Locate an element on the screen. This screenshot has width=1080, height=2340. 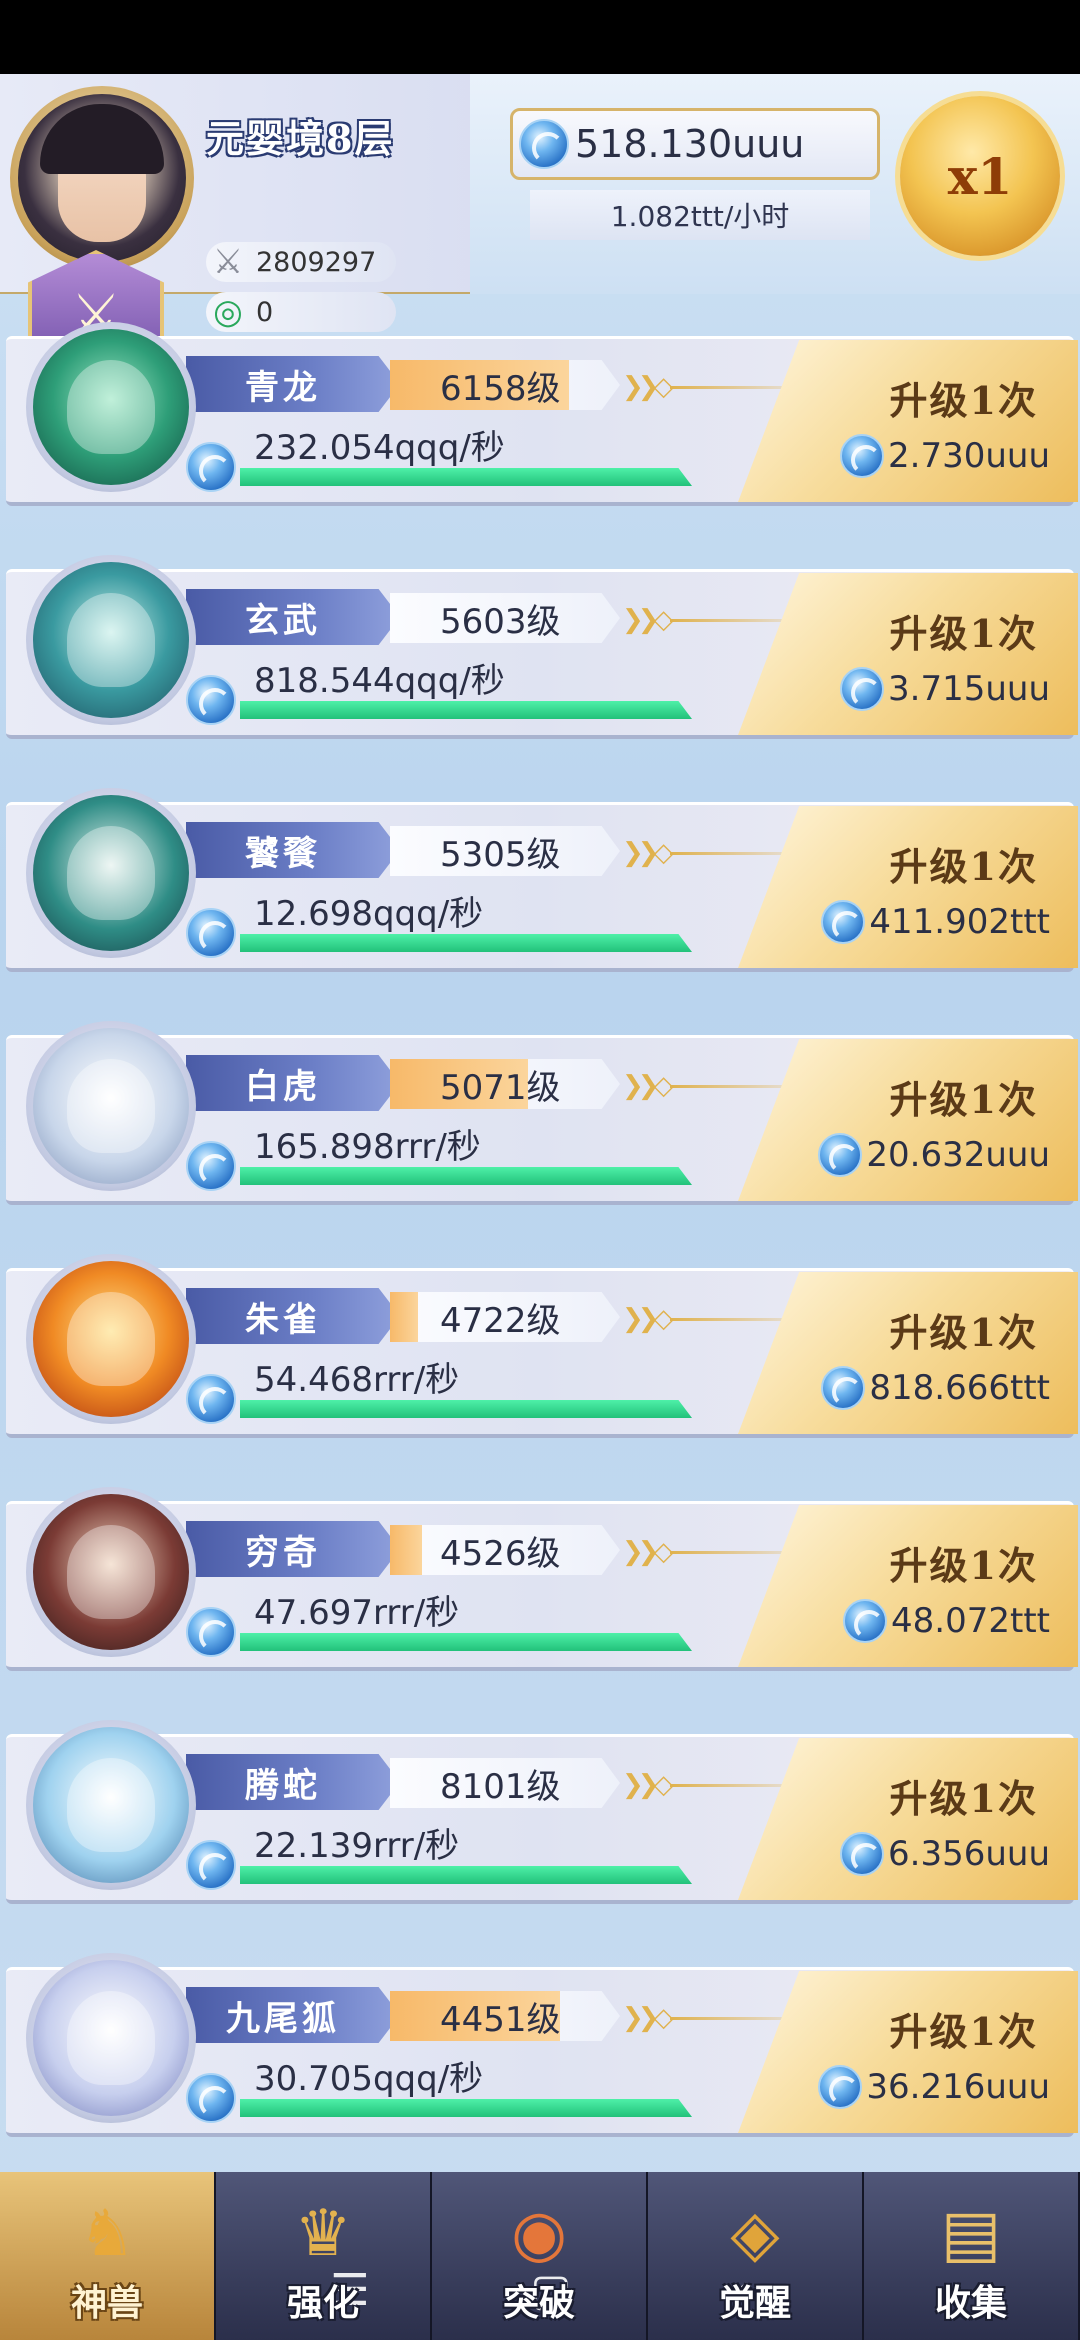
beast-row: 朱雀 4722级 ❯❯◇ 54.468rrr/秒 升级1次 818.666ttt is located at coordinates (540, 1340).